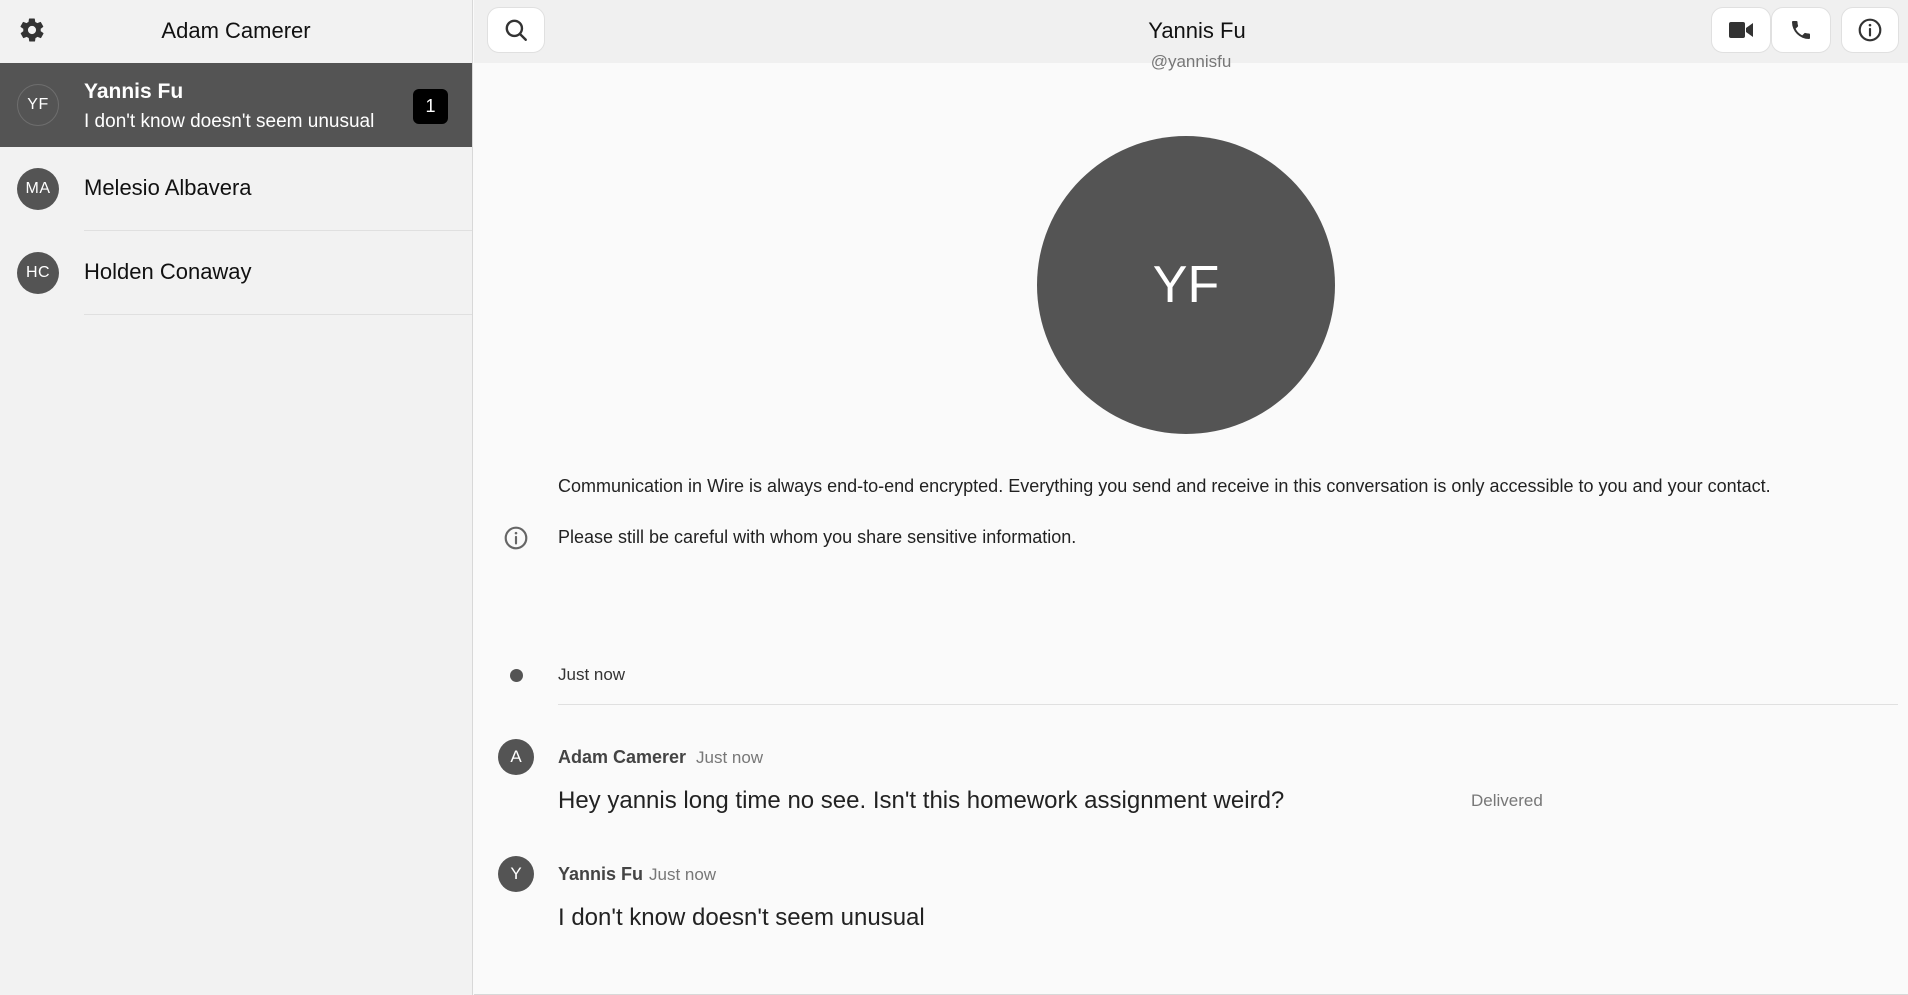  I want to click on conversation-info-button, so click(1870, 30).